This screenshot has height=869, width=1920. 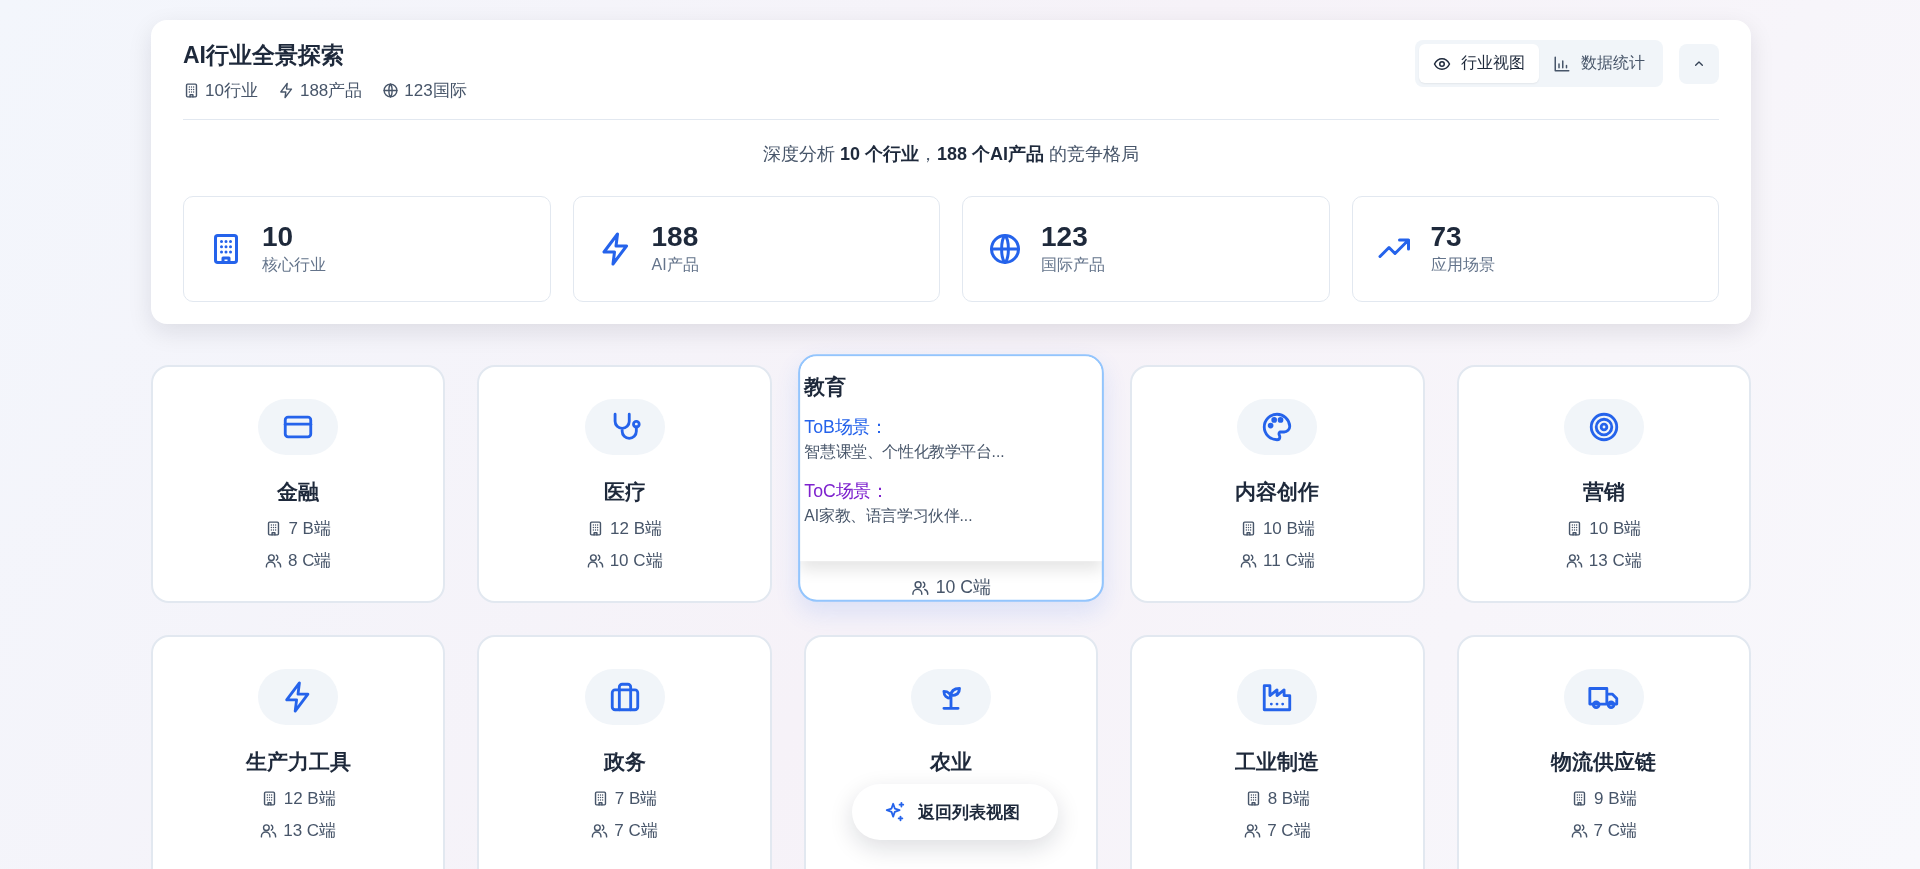 I want to click on industry-name: 生产力工具, so click(x=298, y=762).